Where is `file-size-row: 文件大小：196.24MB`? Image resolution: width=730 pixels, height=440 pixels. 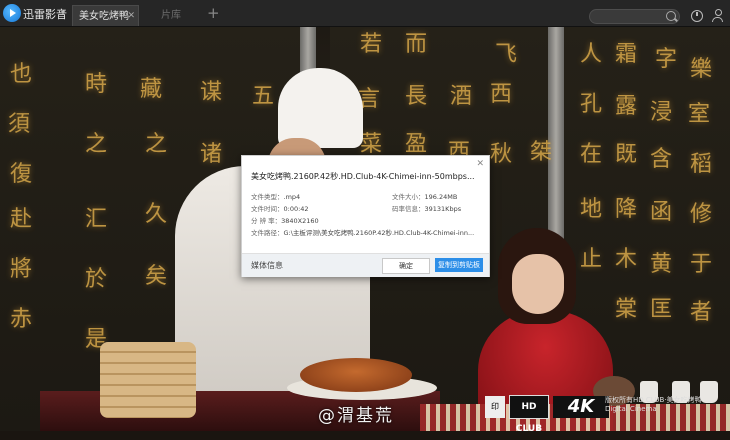
file-size-row: 文件大小：196.24MB is located at coordinates (425, 197).